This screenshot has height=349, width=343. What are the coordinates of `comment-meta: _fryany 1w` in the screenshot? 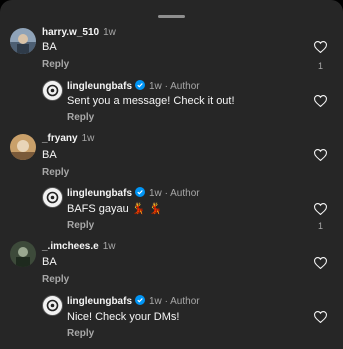 It's located at (68, 138).